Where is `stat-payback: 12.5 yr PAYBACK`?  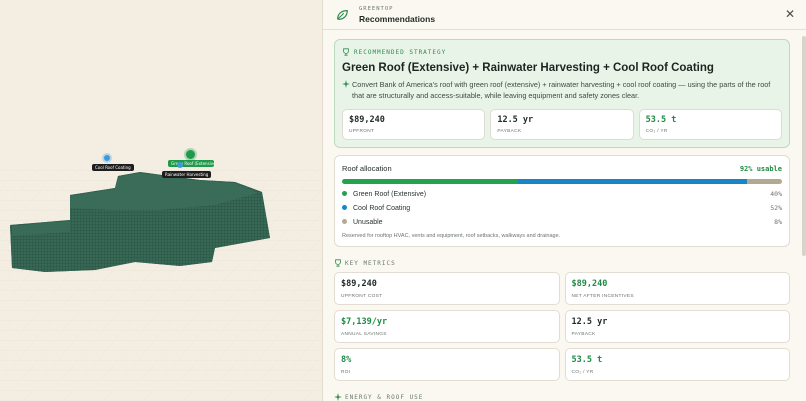 stat-payback: 12.5 yr PAYBACK is located at coordinates (562, 124).